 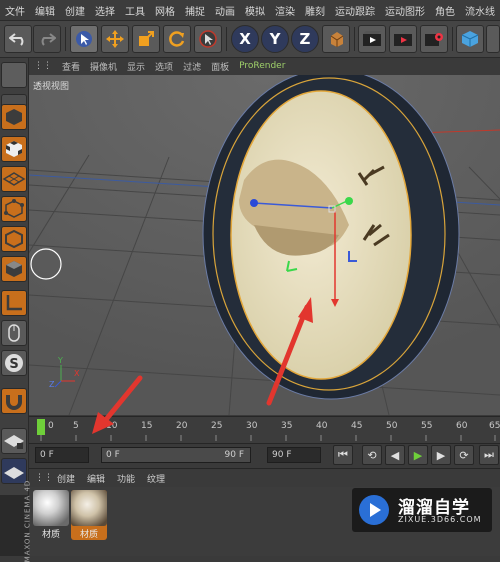 I want to click on menu-mesh: 网格, so click(x=165, y=10).